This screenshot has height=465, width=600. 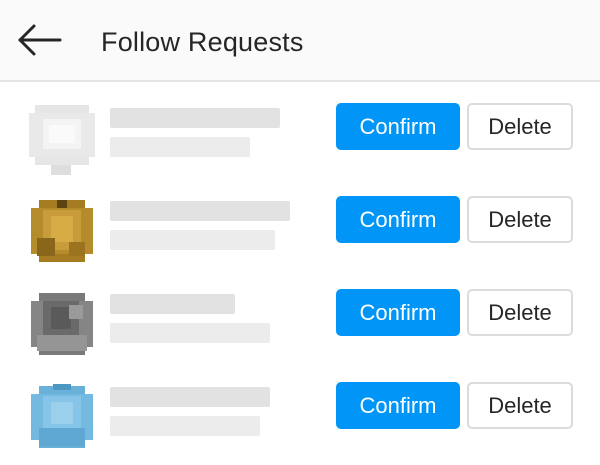 I want to click on page-title: Follow Requests, so click(x=202, y=42).